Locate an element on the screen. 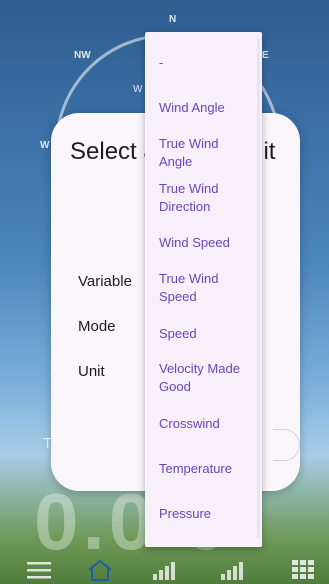 The height and width of the screenshot is (584, 329). grid-icon is located at coordinates (303, 570).